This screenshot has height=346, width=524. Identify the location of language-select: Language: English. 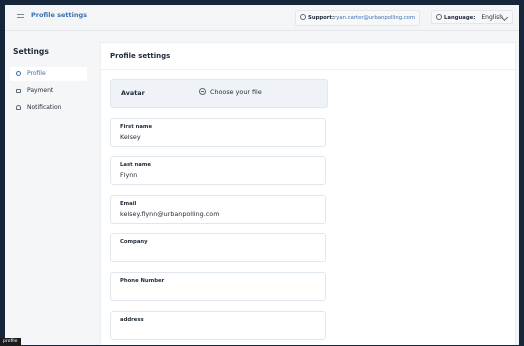
(472, 17).